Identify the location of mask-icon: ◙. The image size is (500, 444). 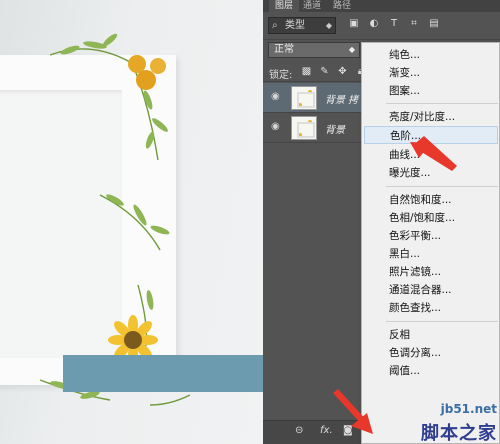
(348, 430).